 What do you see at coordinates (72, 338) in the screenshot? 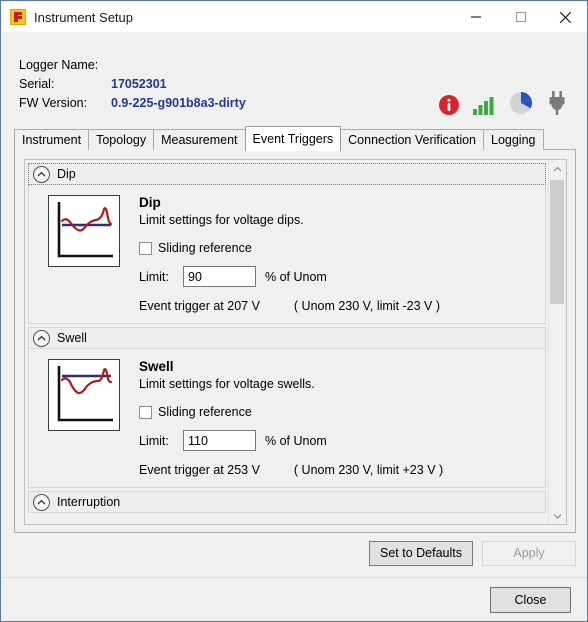
I see `group-label-swell: Swell` at bounding box center [72, 338].